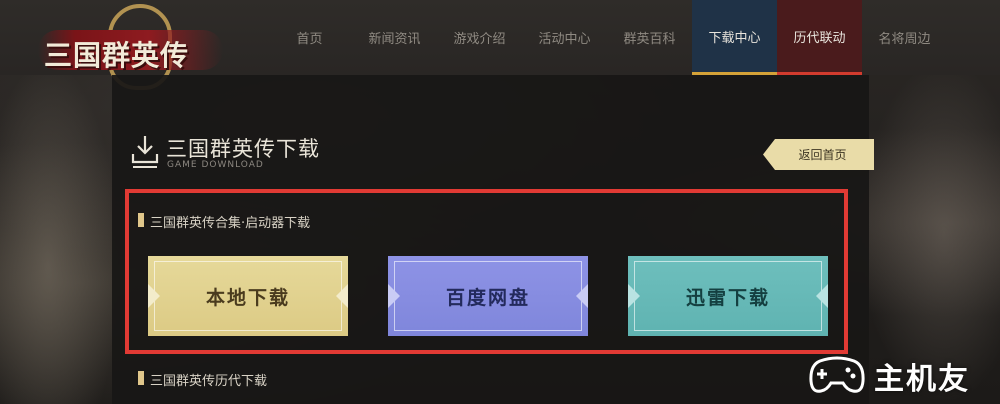 Image resolution: width=1000 pixels, height=404 pixels. Describe the element at coordinates (247, 297) in the screenshot. I see `local-download-label: 本地下载` at that location.